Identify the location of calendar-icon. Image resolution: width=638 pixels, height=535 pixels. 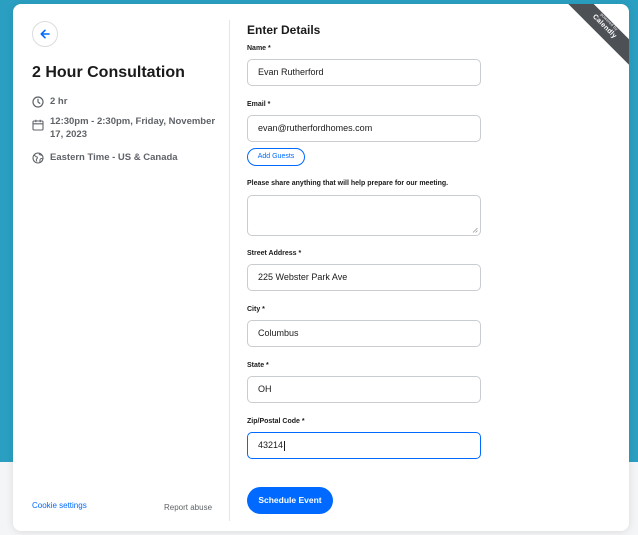
(38, 125).